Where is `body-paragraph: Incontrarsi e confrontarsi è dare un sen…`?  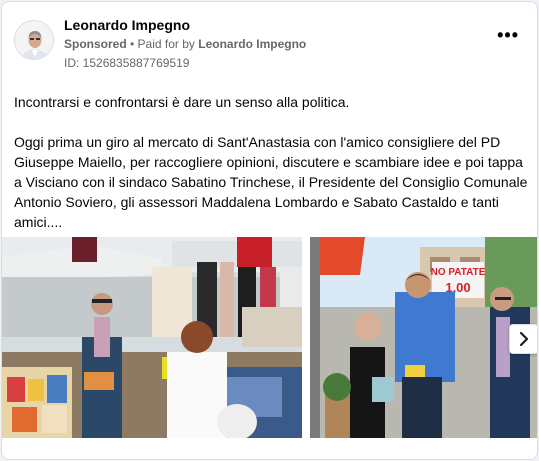
body-paragraph: Incontrarsi e confrontarsi è dare un sen… is located at coordinates (182, 102).